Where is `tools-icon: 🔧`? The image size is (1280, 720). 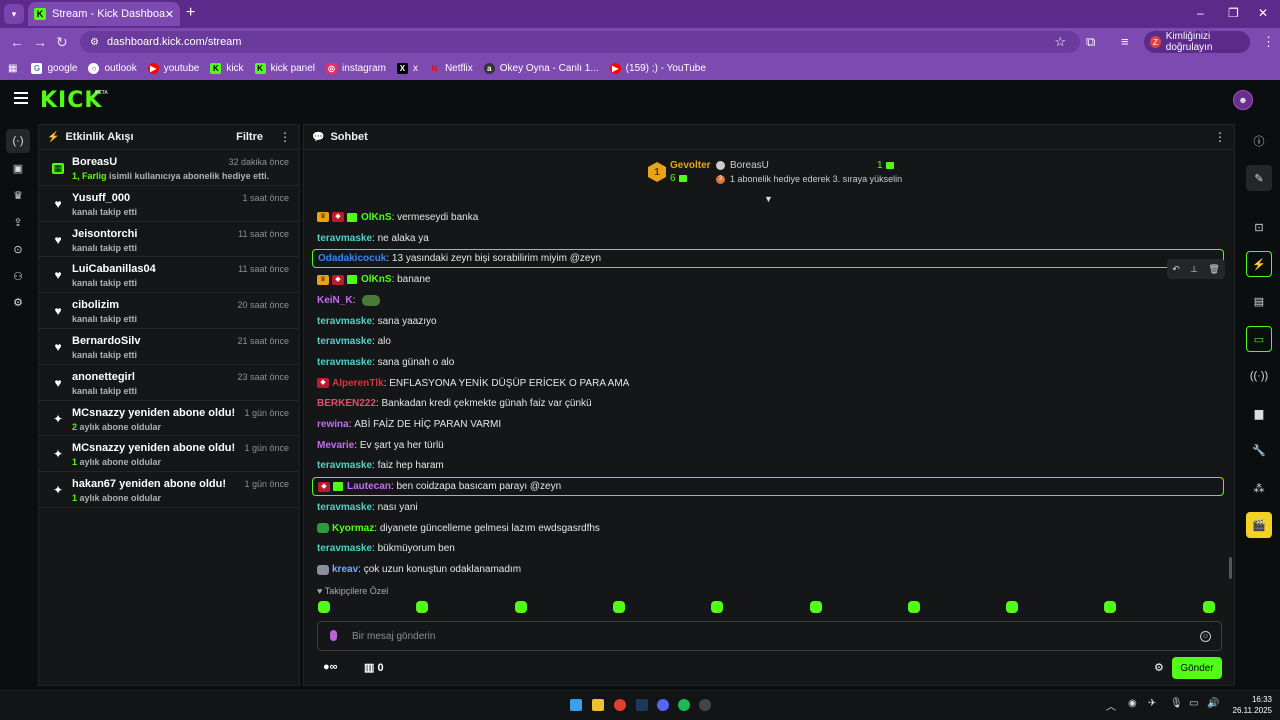 tools-icon: 🔧 is located at coordinates (1259, 450).